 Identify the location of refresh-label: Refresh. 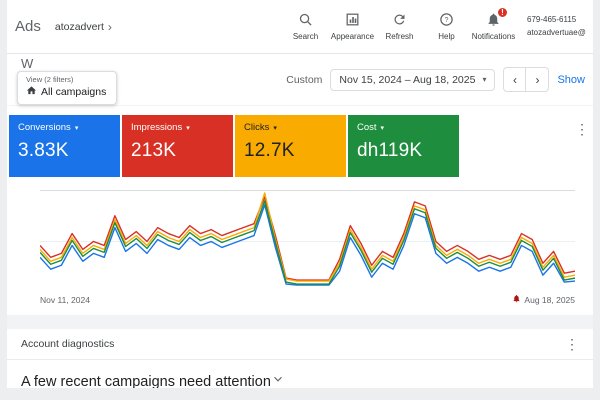
(399, 36).